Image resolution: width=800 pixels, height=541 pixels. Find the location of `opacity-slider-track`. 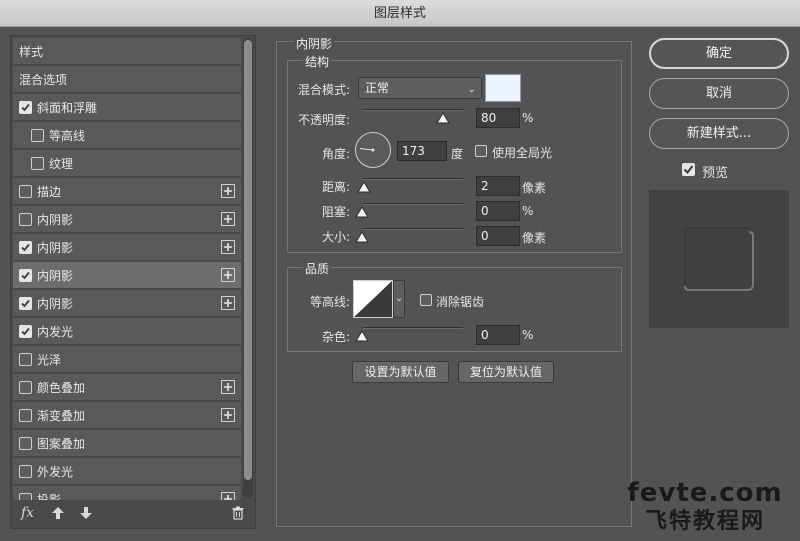

opacity-slider-track is located at coordinates (413, 110).